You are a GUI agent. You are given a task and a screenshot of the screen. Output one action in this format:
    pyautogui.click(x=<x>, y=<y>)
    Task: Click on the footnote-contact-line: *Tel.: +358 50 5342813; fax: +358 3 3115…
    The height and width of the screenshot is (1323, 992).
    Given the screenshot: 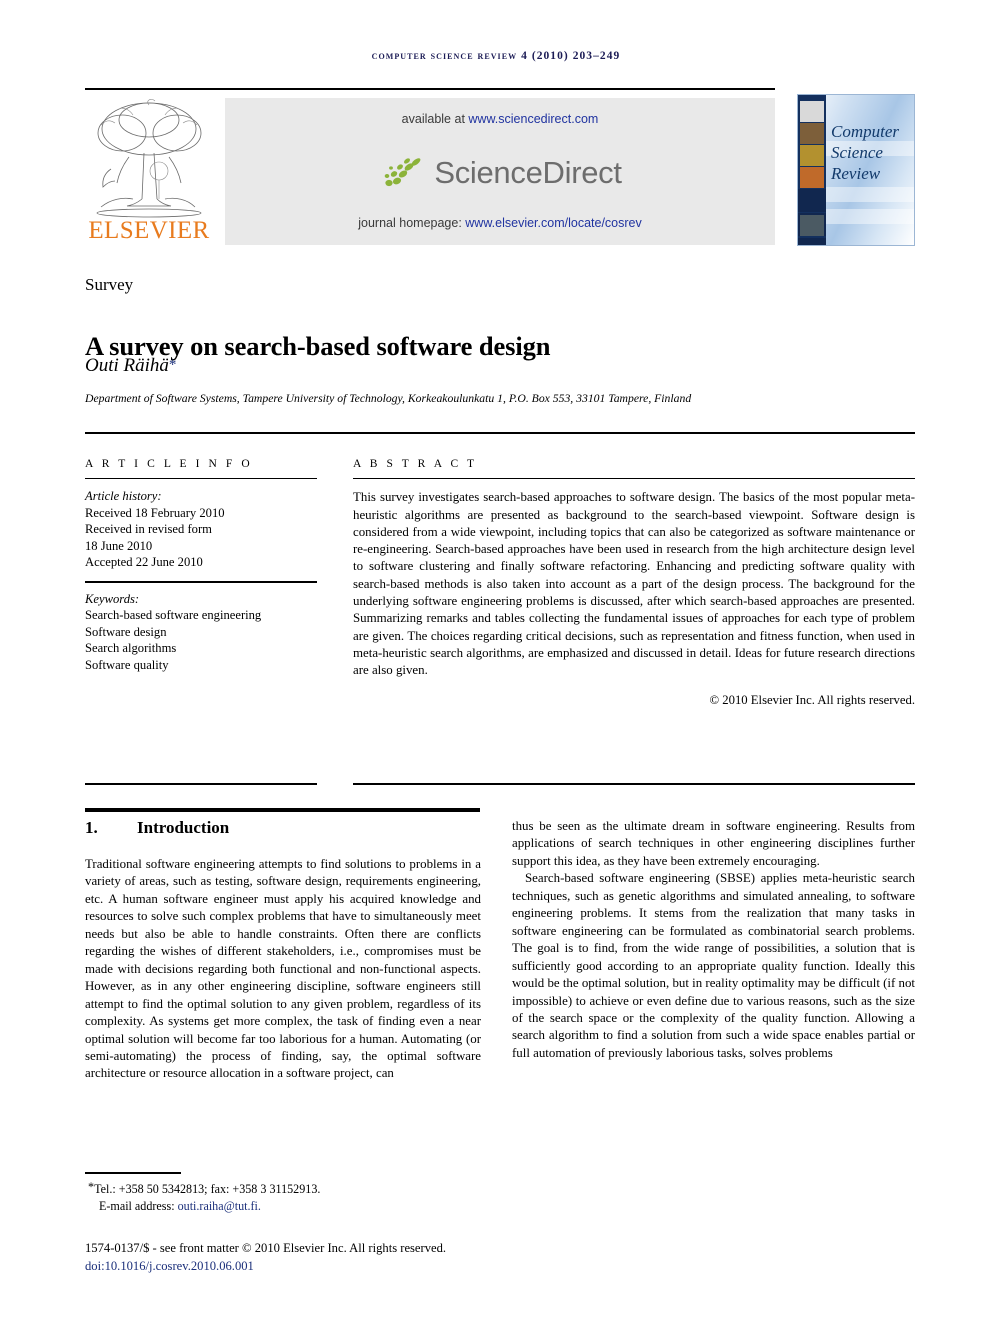 What is the action you would take?
    pyautogui.click(x=295, y=1188)
    